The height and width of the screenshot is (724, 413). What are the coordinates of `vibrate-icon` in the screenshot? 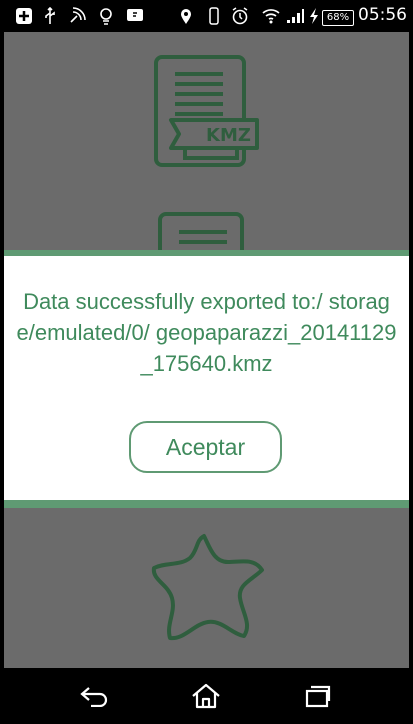 It's located at (214, 16).